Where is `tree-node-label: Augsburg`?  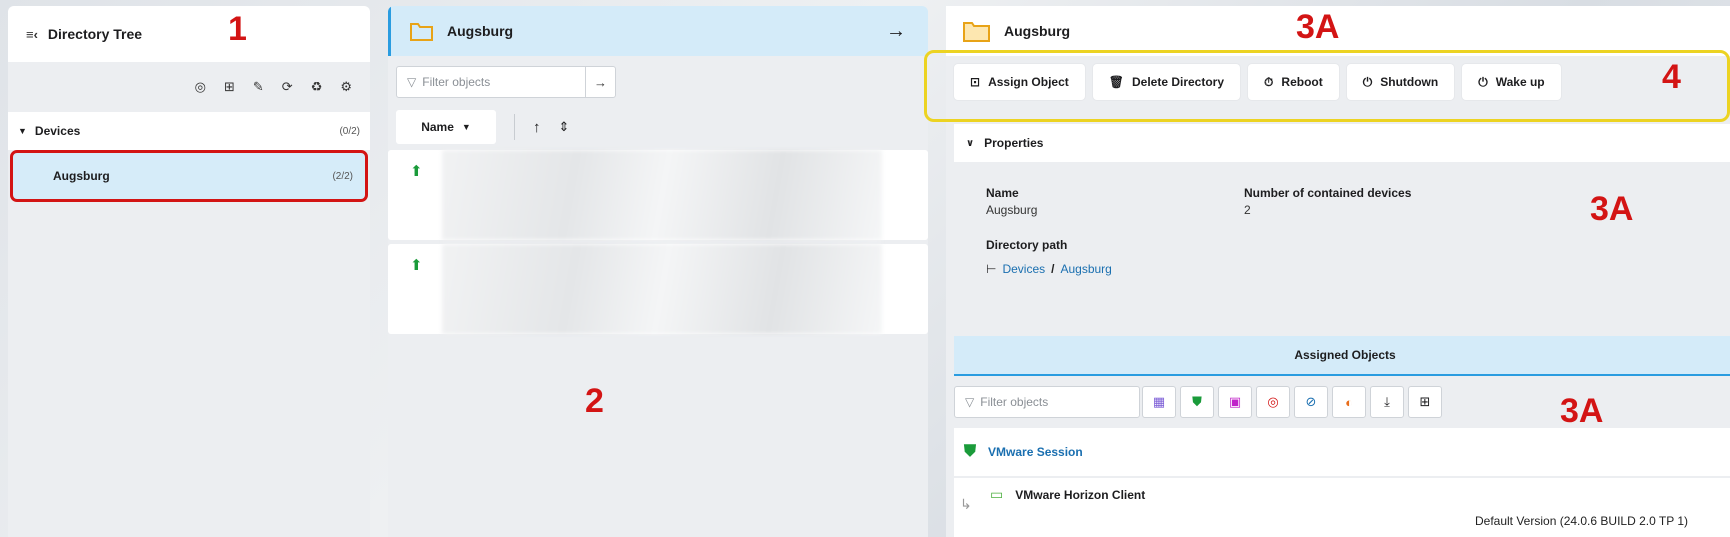
tree-node-label: Augsburg is located at coordinates (81, 176).